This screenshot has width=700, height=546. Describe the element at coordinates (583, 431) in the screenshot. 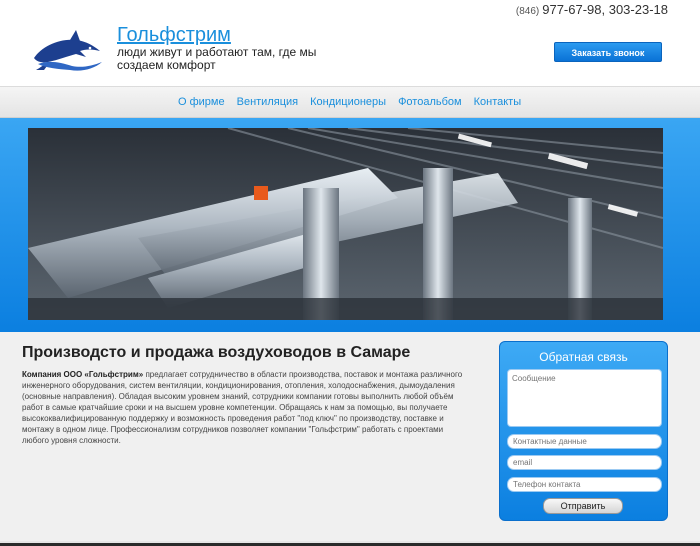

I see `feedback-form: Обратная связь Отправить` at that location.